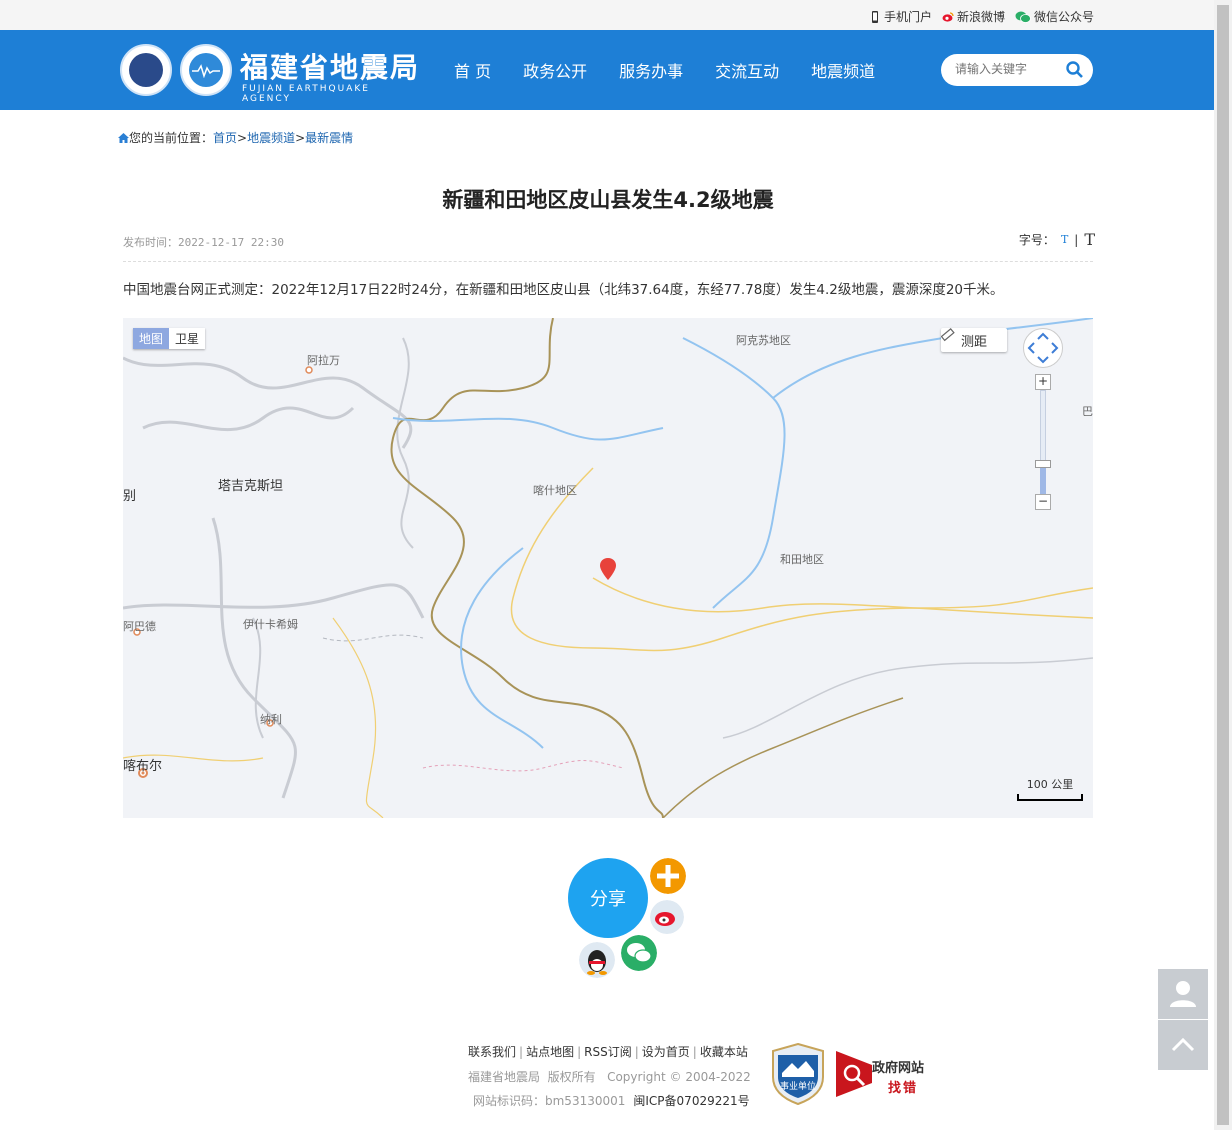  I want to click on main-nav: 首 页 政务公开 服务办事 交流互动 地震频道, so click(664, 70).